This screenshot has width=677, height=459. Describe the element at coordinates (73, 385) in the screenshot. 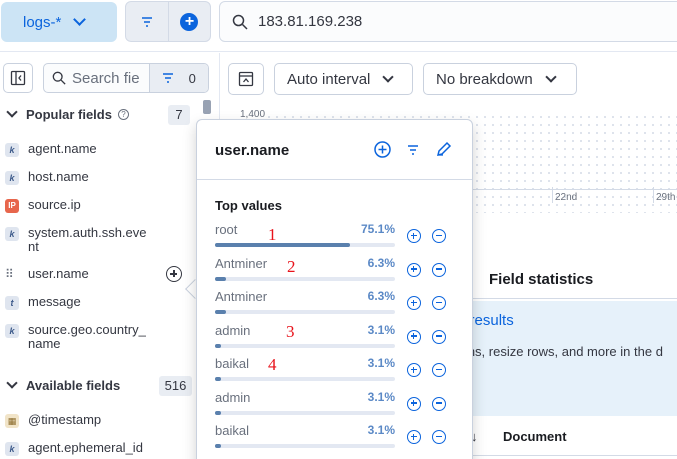

I see `available-fields-title: Available fields` at that location.